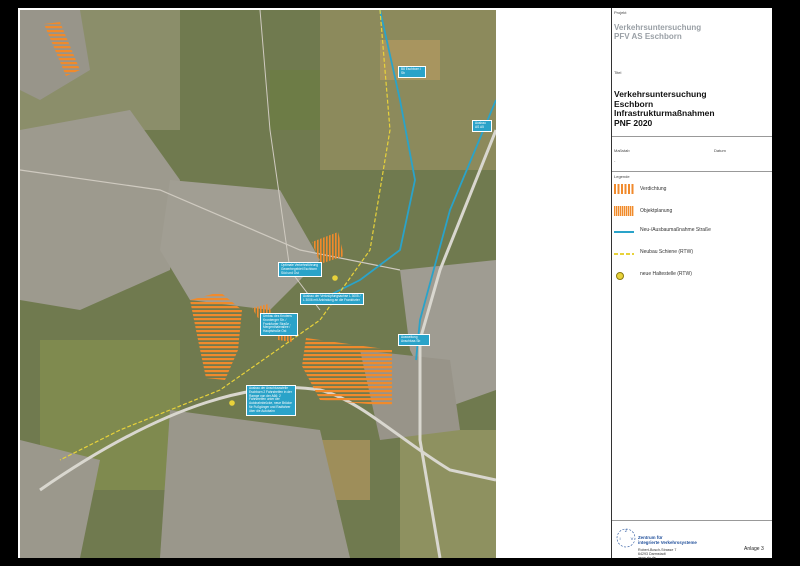 This screenshot has width=800, height=566. I want to click on title-line-4: PNF 2020, so click(633, 122).